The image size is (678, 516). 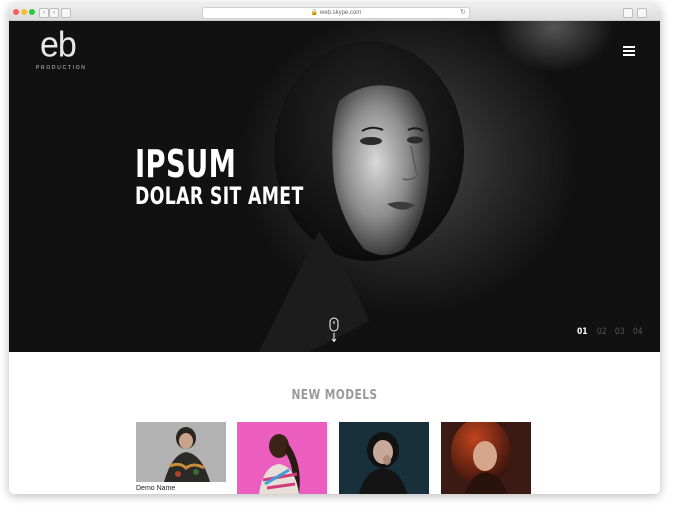 I want to click on slide-pagination: 01 02 03 04, so click(x=610, y=332).